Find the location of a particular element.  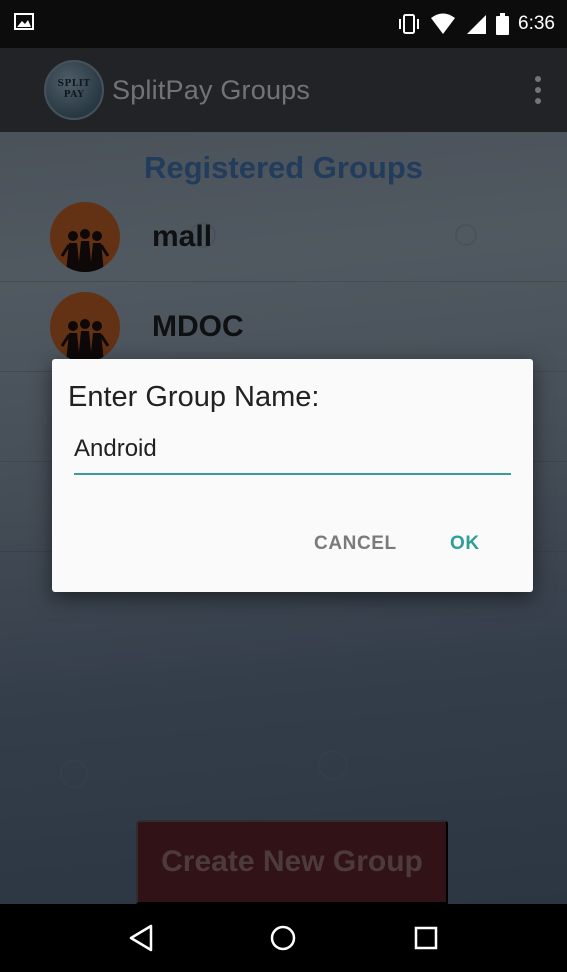

vibrate-icon is located at coordinates (409, 24).